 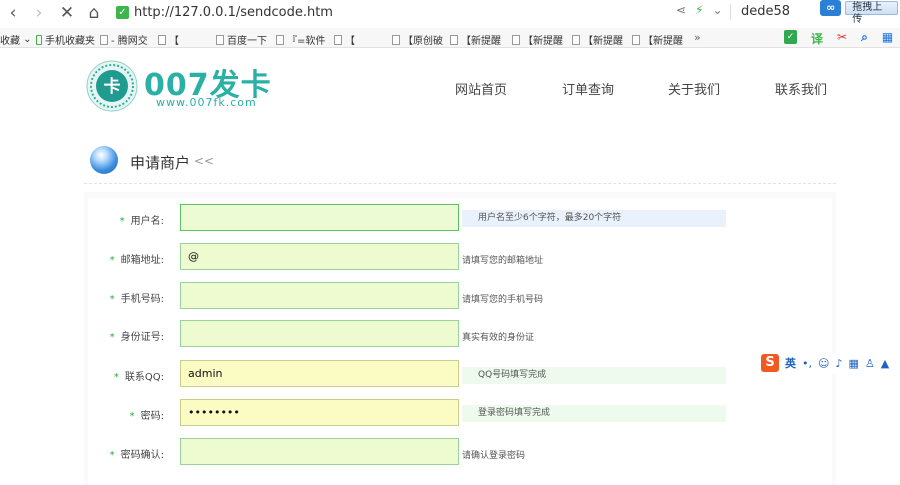 What do you see at coordinates (790, 363) in the screenshot?
I see `ime-language-toggle: 英` at bounding box center [790, 363].